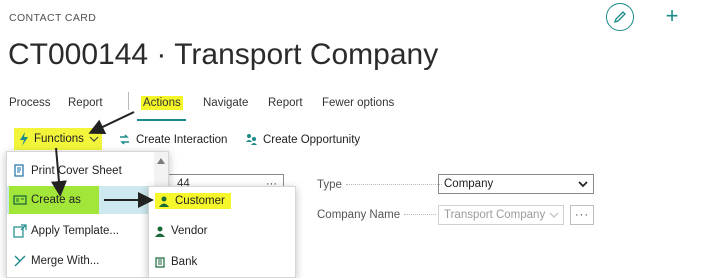  Describe the element at coordinates (200, 201) in the screenshot. I see `submenu-item-label: Customer` at that location.